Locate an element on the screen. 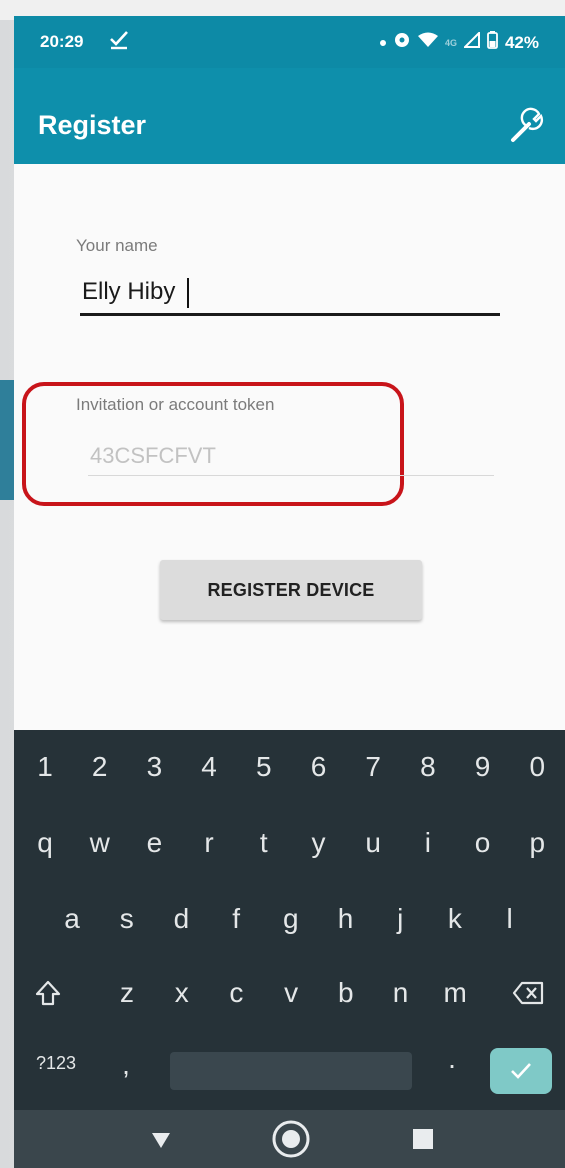 Image resolution: width=565 pixels, height=1168 pixels. letter-key: n is located at coordinates (401, 993).